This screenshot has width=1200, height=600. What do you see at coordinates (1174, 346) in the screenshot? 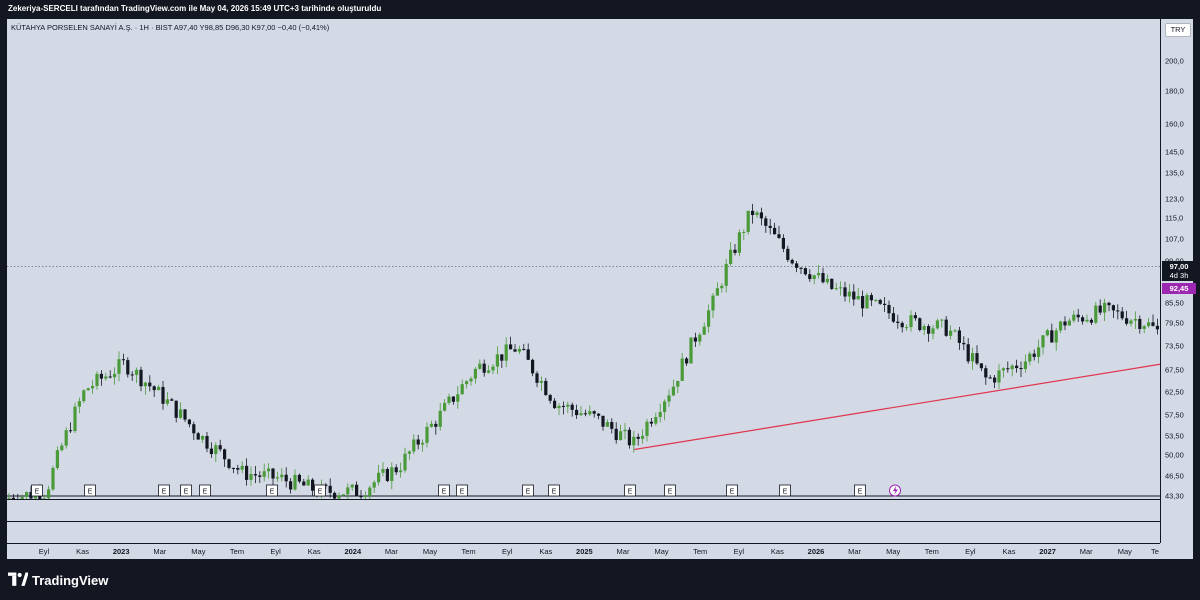
I see `price-tick-label: 73,50` at bounding box center [1174, 346].